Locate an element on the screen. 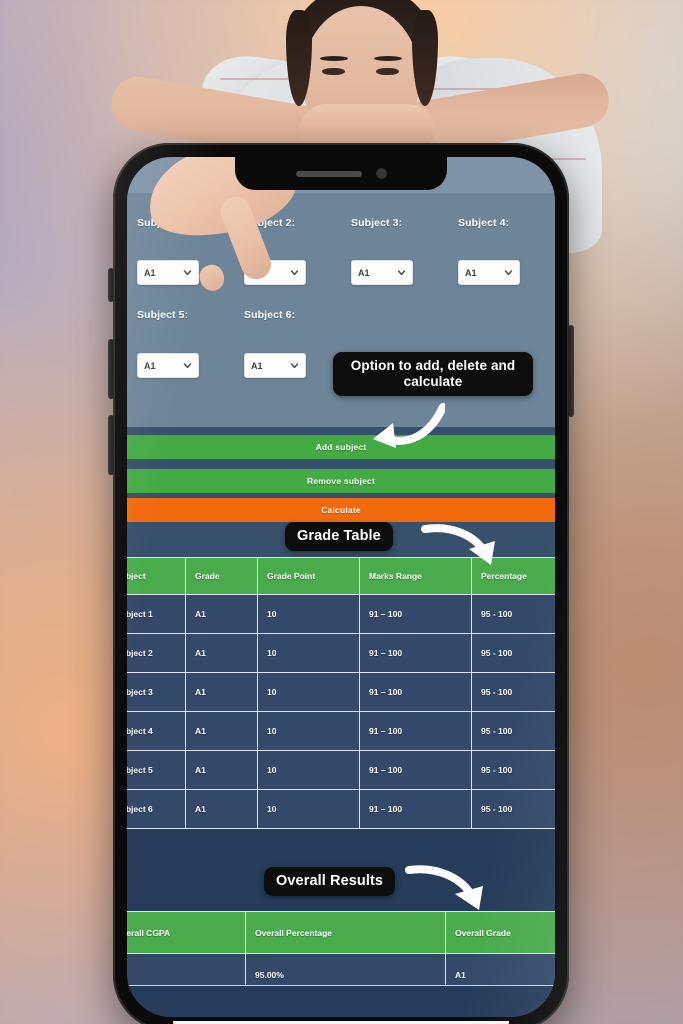  subject-label-4: Subject 4: is located at coordinates (484, 223).